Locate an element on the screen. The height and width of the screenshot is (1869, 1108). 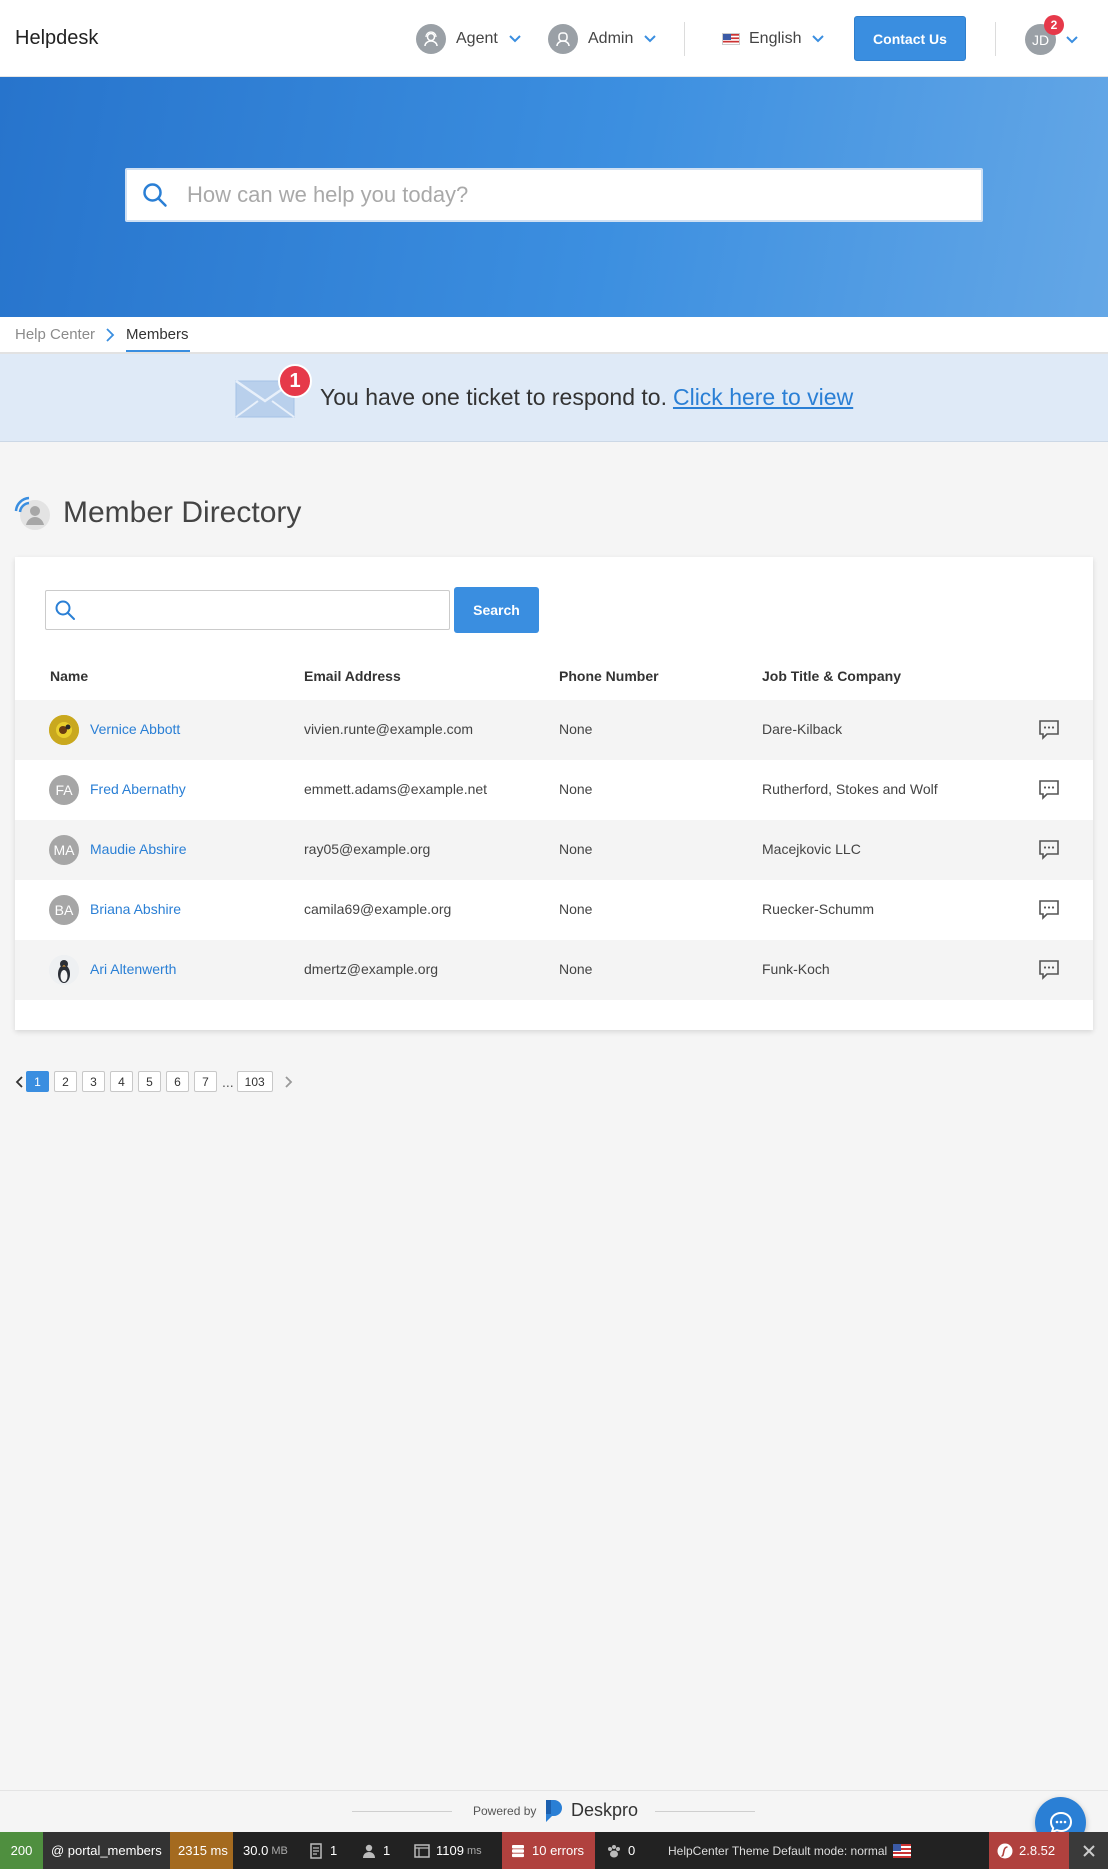
close-icon is located at coordinates (1088, 1850).